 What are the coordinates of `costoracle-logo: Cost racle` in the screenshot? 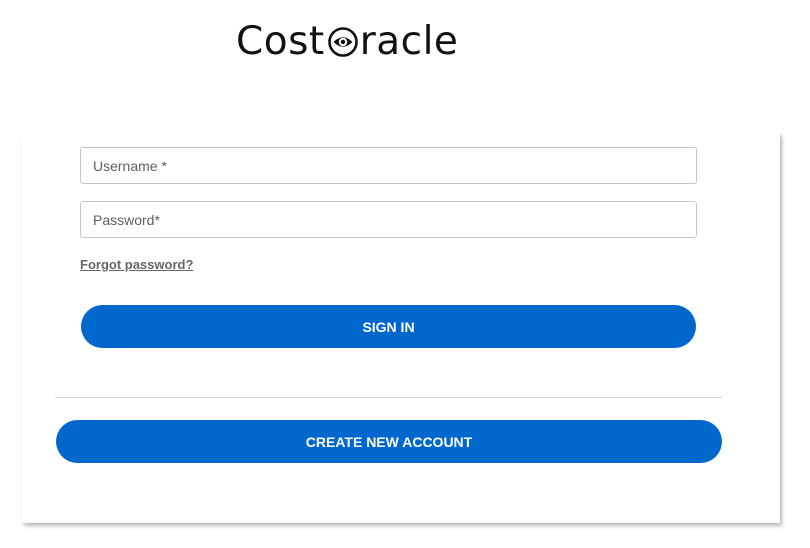 It's located at (347, 41).